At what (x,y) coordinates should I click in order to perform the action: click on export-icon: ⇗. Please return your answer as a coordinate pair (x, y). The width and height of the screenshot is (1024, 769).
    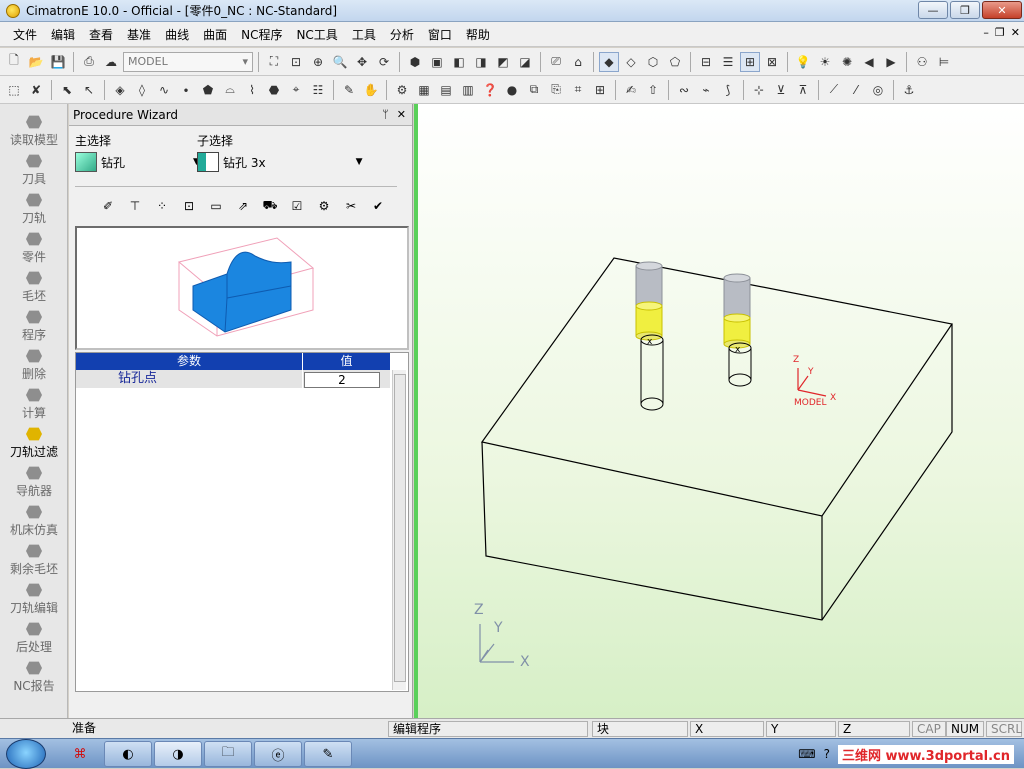
    Looking at the image, I should click on (243, 206).